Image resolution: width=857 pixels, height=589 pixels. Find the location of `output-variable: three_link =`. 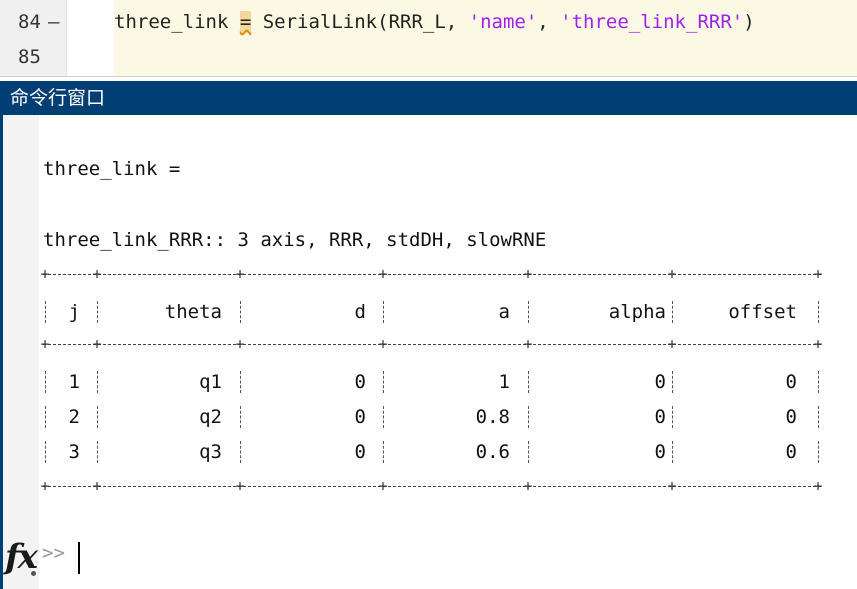

output-variable: three_link = is located at coordinates (112, 169).